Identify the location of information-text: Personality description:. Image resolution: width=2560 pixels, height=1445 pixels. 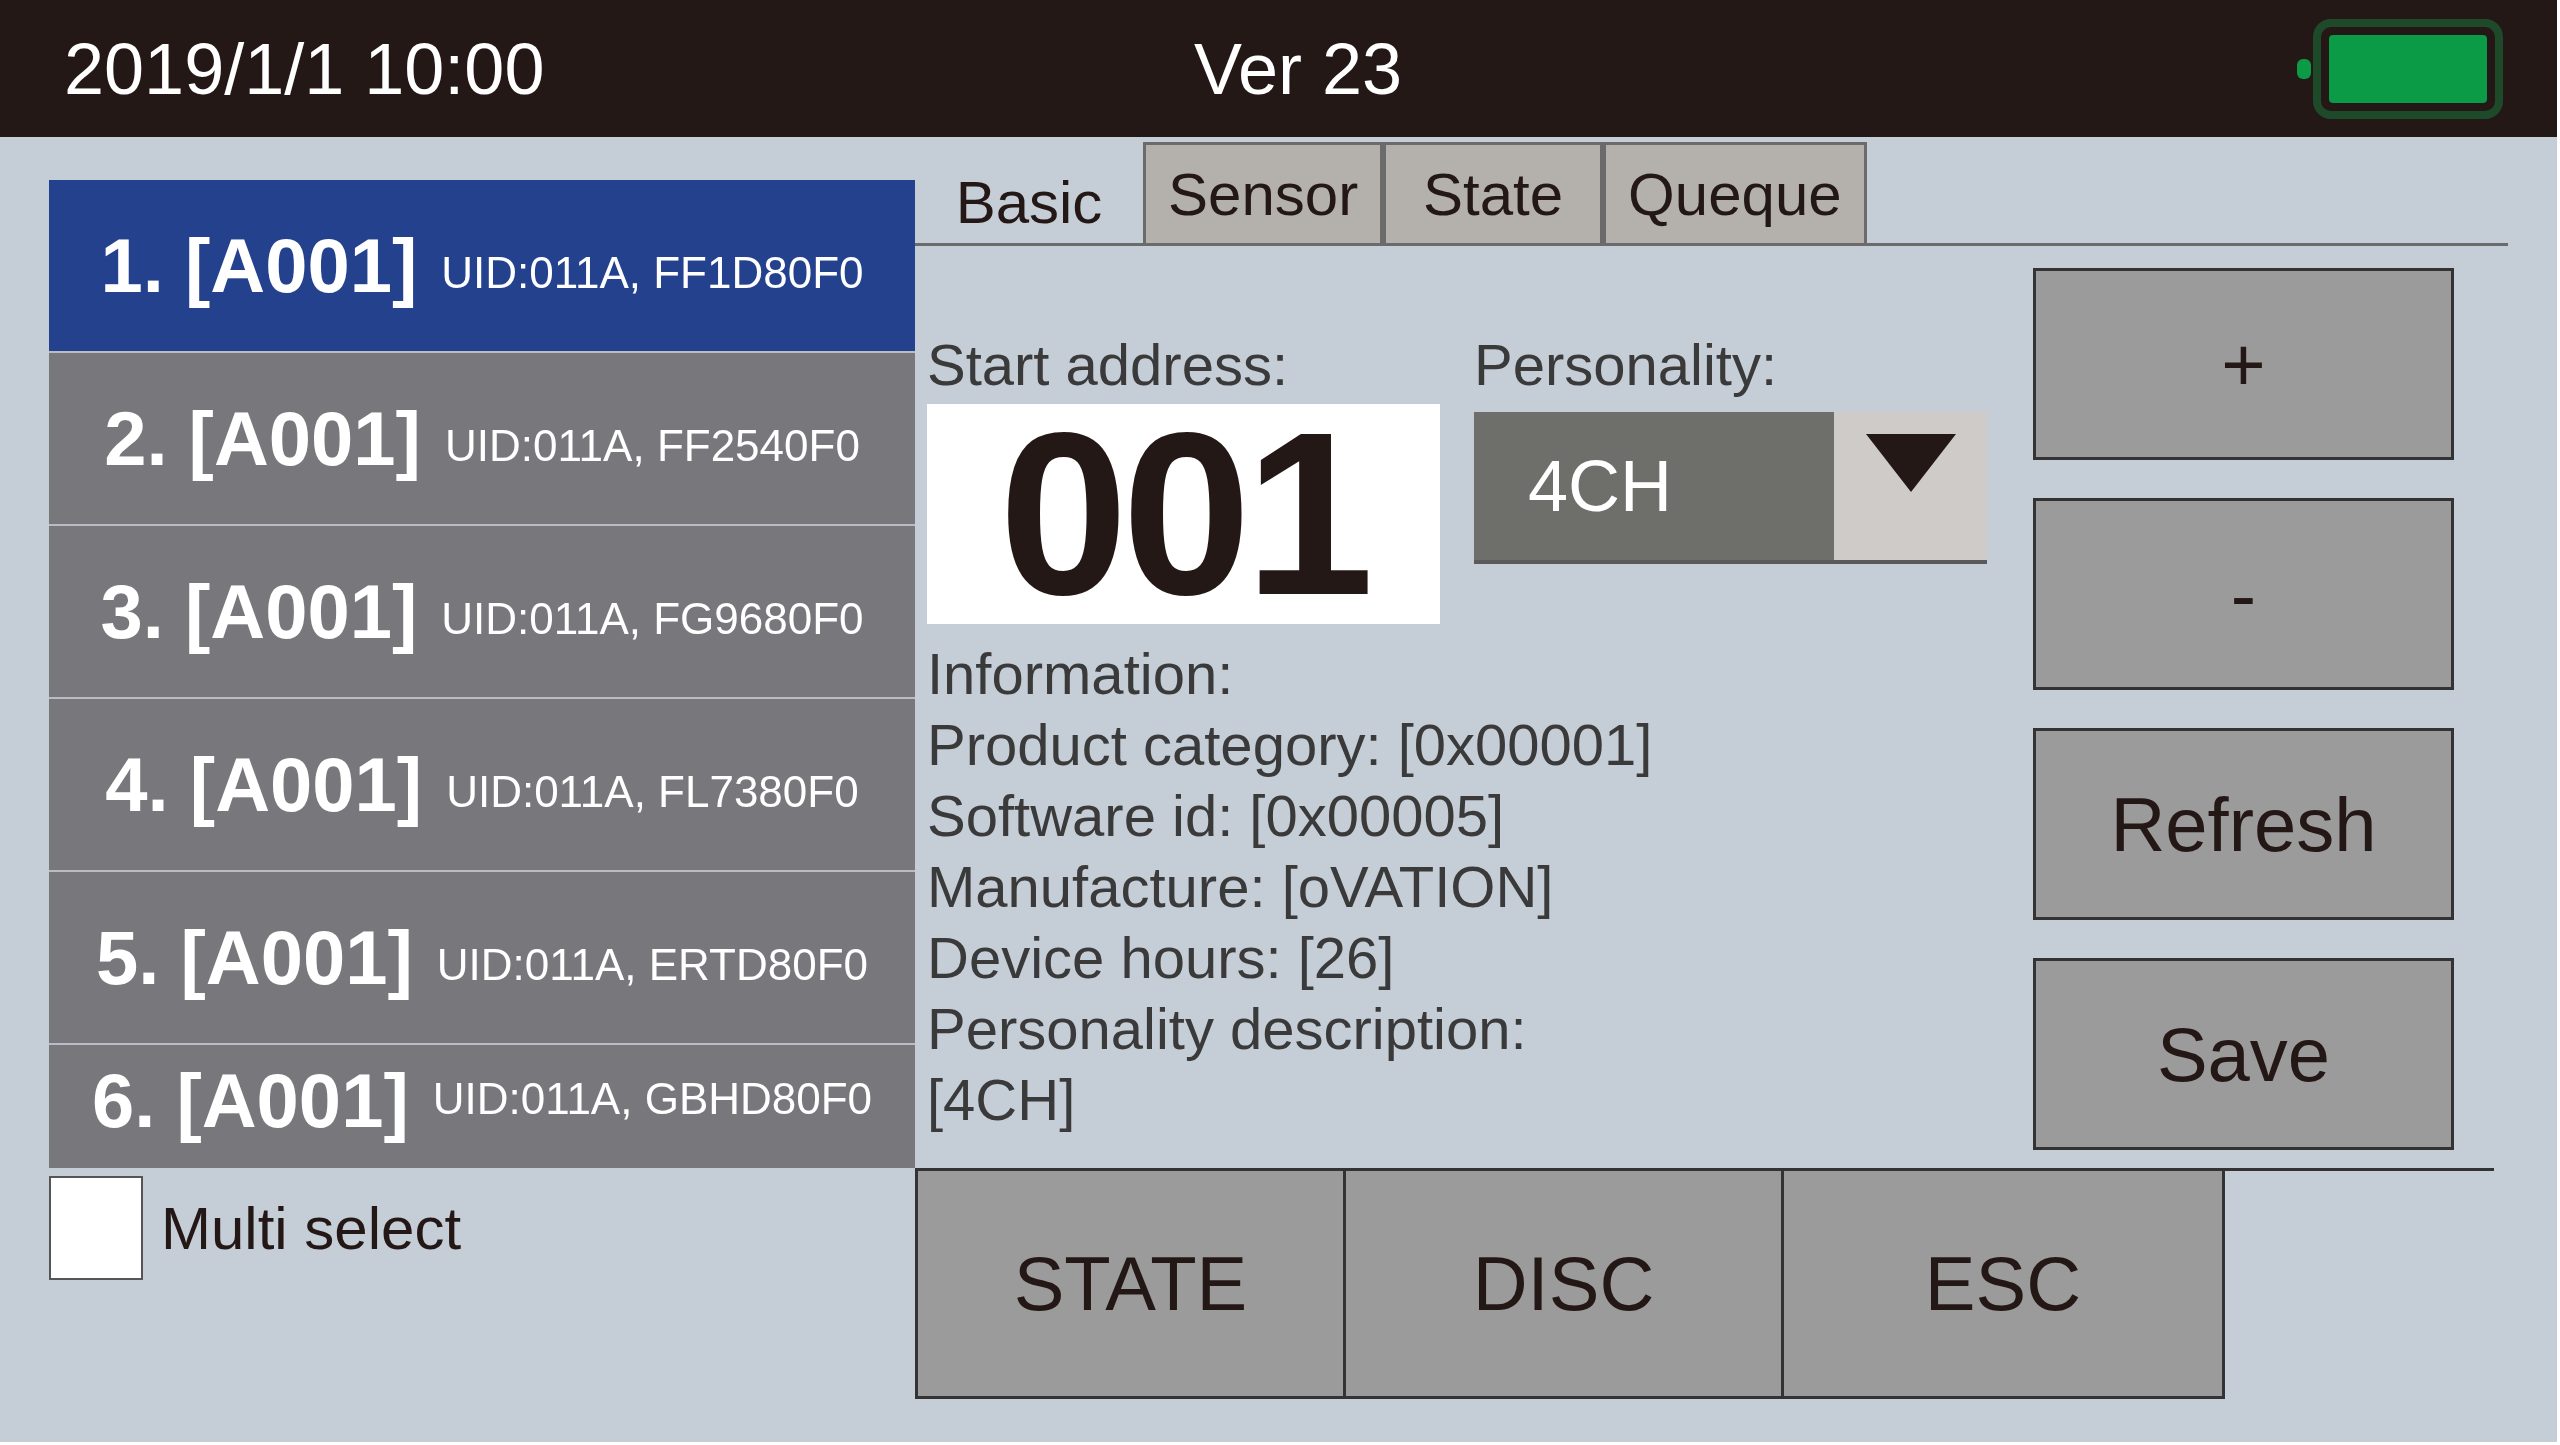
(1227, 1029).